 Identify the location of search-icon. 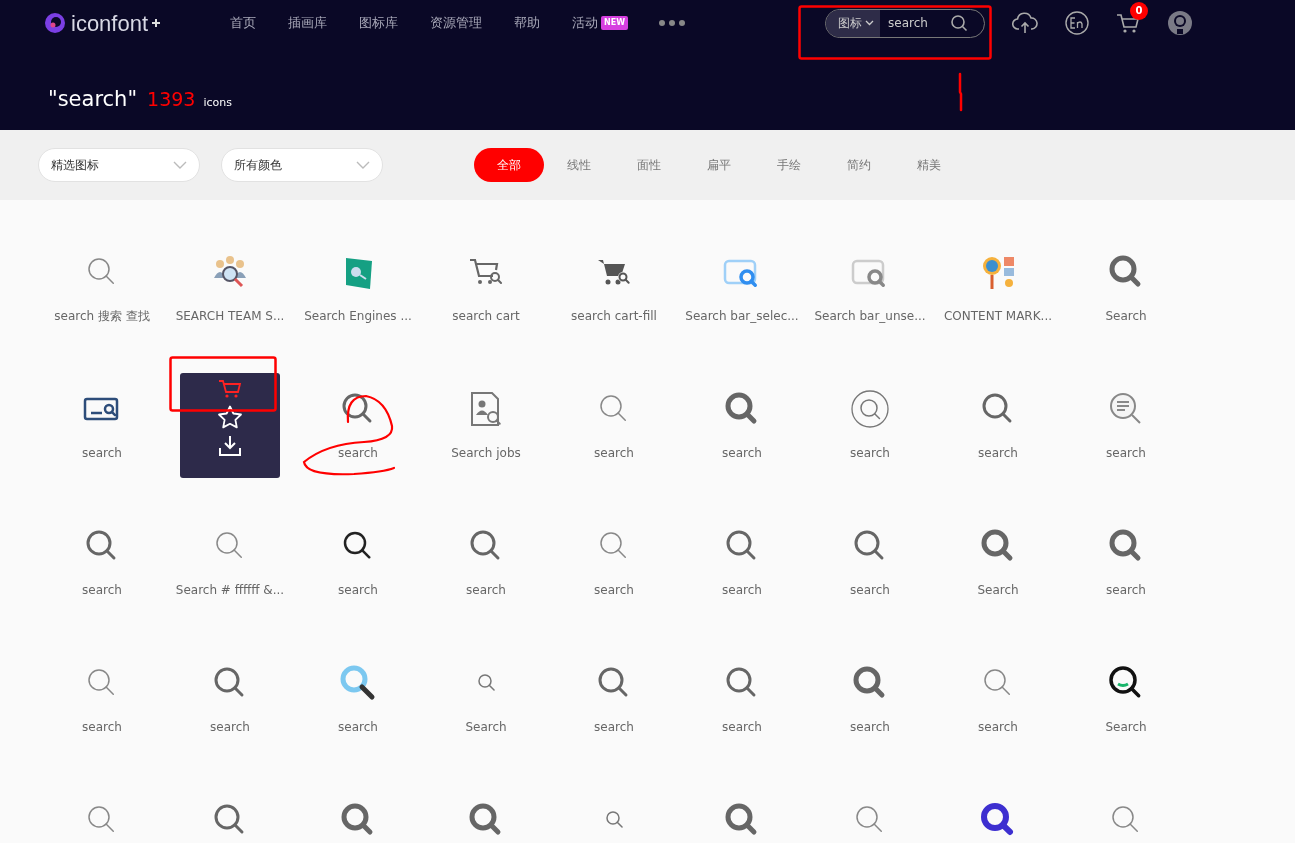
(959, 23).